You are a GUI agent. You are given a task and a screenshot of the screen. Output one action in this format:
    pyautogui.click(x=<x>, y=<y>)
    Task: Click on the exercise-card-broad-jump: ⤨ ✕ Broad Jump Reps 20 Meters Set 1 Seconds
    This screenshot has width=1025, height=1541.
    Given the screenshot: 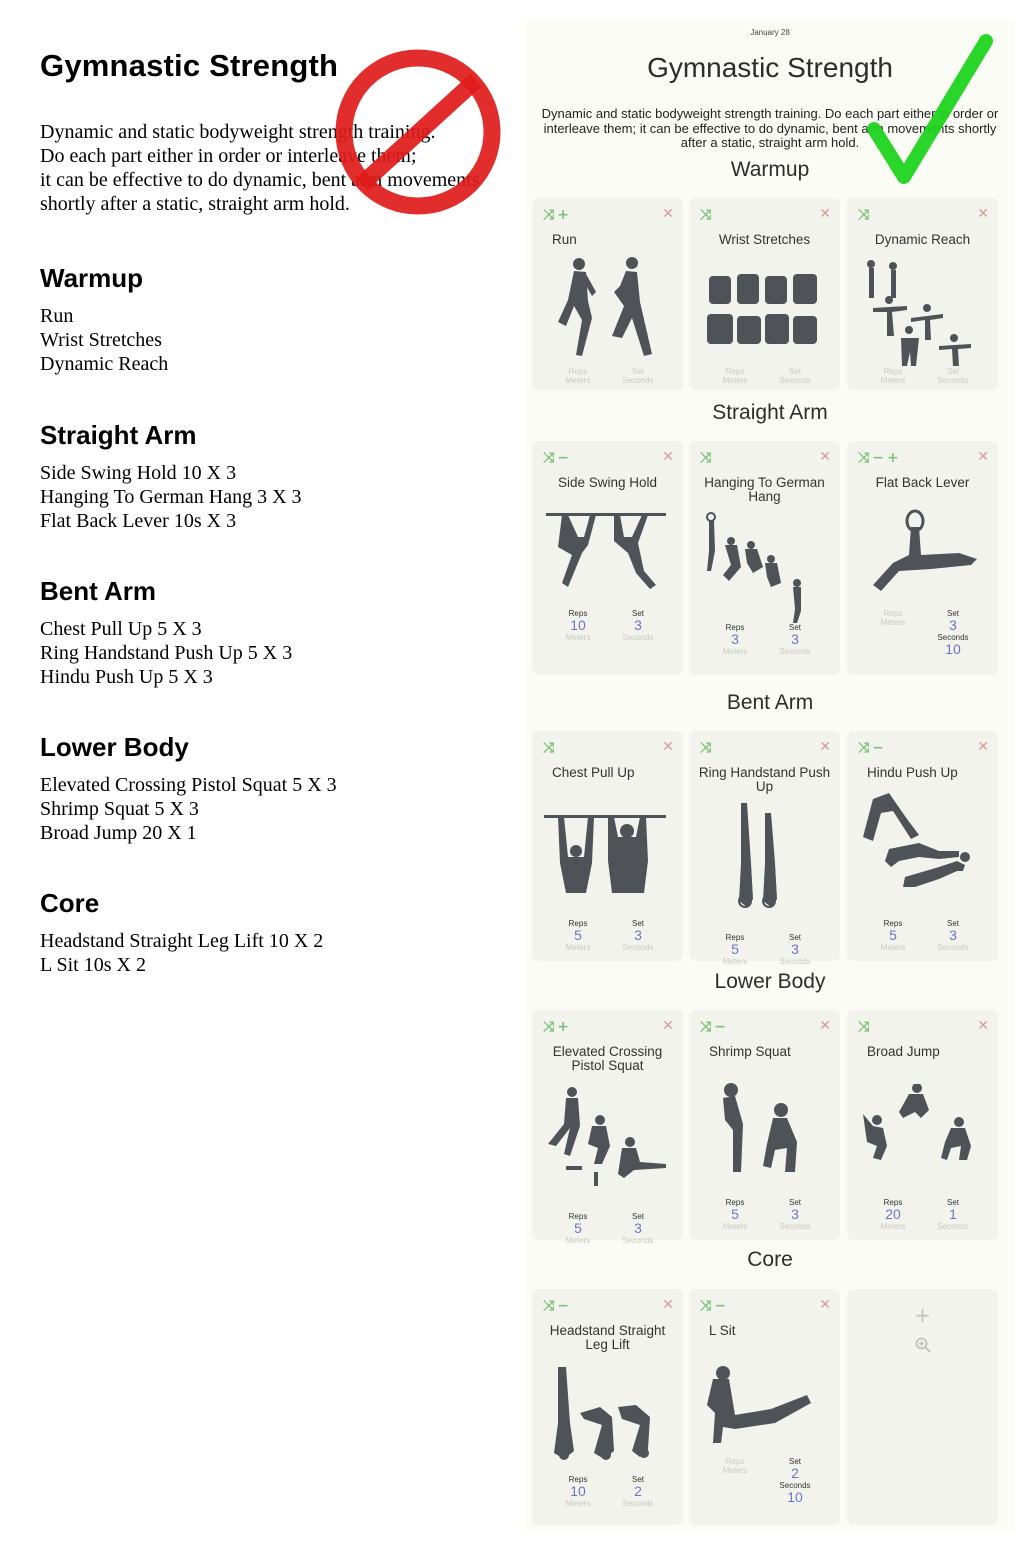 What is the action you would take?
    pyautogui.click(x=922, y=1125)
    